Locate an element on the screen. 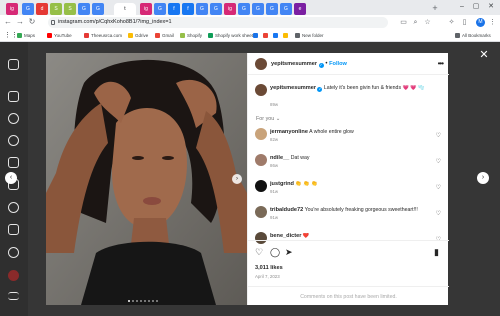 This screenshot has height=316, width=500. commenter-username: tribaldude72 is located at coordinates (286, 210).